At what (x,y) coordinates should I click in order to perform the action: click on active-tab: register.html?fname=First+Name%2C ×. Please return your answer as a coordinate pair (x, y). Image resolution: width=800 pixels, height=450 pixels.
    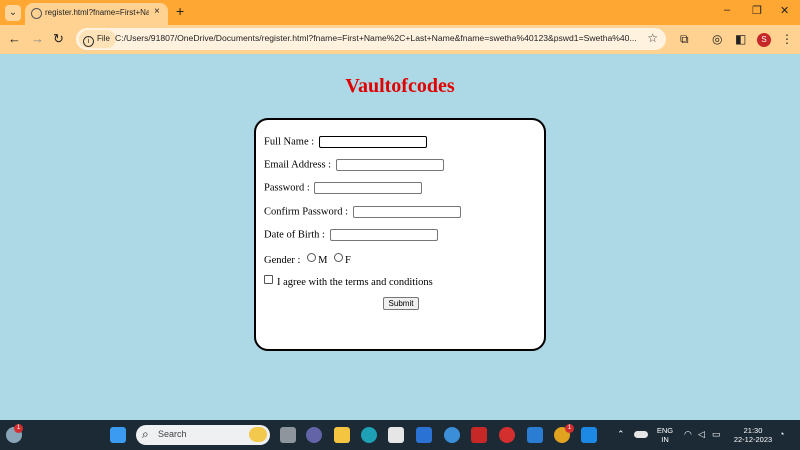
    Looking at the image, I should click on (96, 14).